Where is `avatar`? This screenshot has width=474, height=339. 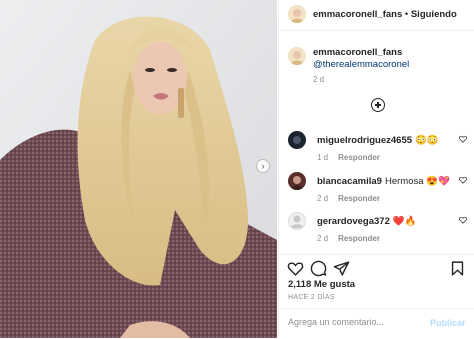
avatar is located at coordinates (297, 14).